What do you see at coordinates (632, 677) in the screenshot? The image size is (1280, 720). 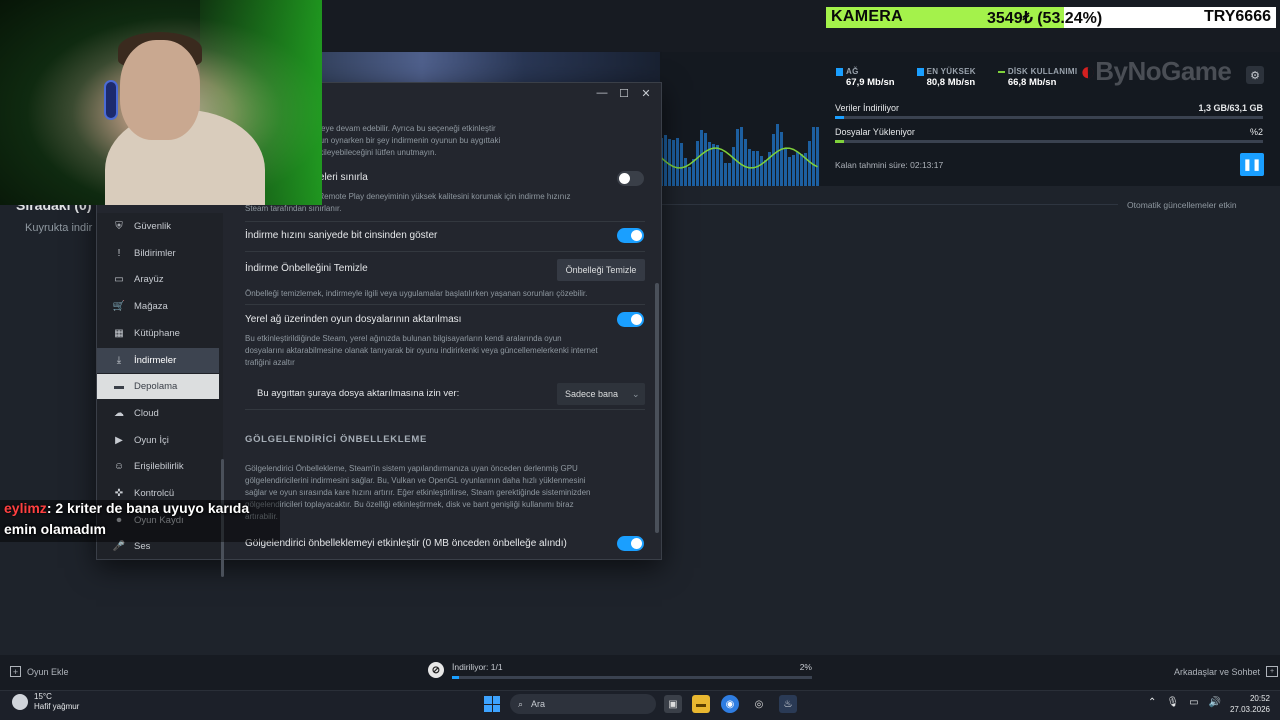 I see `bottom-progress-bar` at bounding box center [632, 677].